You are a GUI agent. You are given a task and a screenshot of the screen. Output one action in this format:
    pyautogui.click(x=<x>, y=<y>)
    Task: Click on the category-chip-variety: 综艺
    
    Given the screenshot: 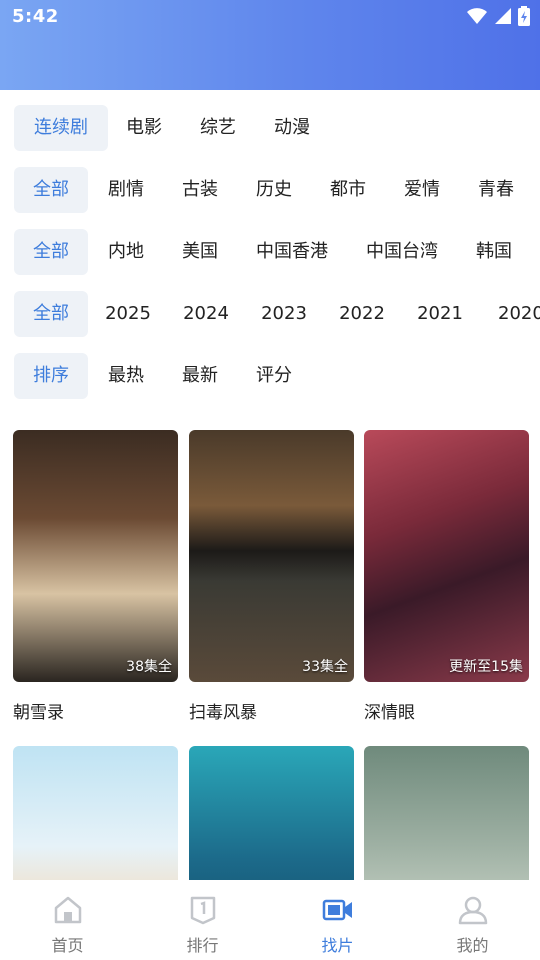 What is the action you would take?
    pyautogui.click(x=218, y=128)
    